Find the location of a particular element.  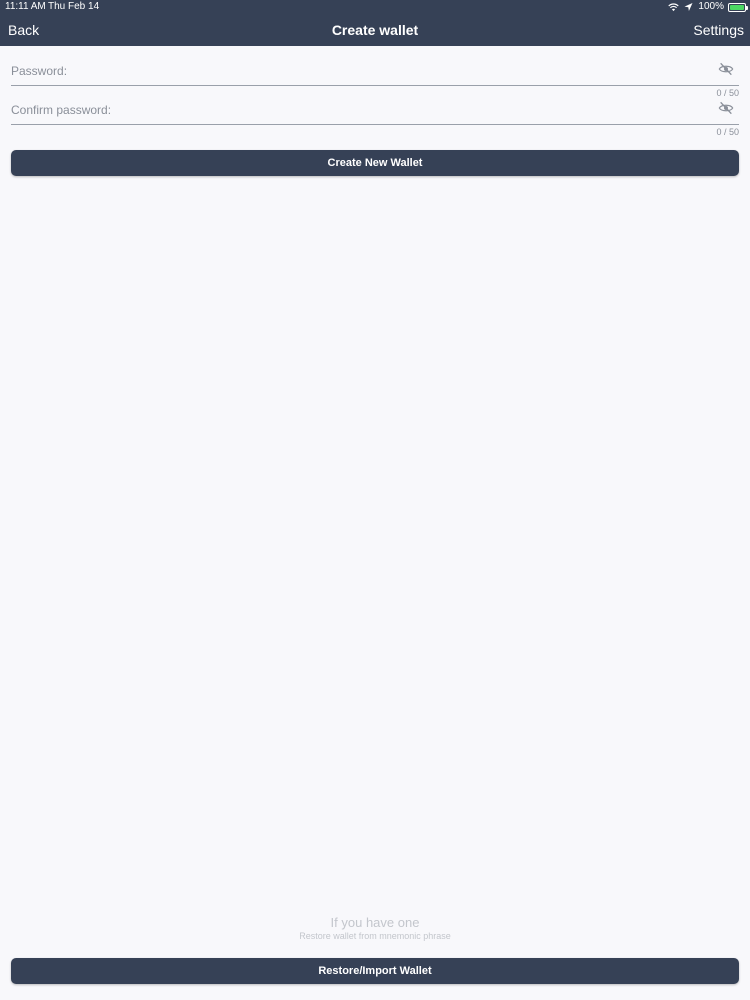

status-date: Thu Feb 14 is located at coordinates (74, 6).